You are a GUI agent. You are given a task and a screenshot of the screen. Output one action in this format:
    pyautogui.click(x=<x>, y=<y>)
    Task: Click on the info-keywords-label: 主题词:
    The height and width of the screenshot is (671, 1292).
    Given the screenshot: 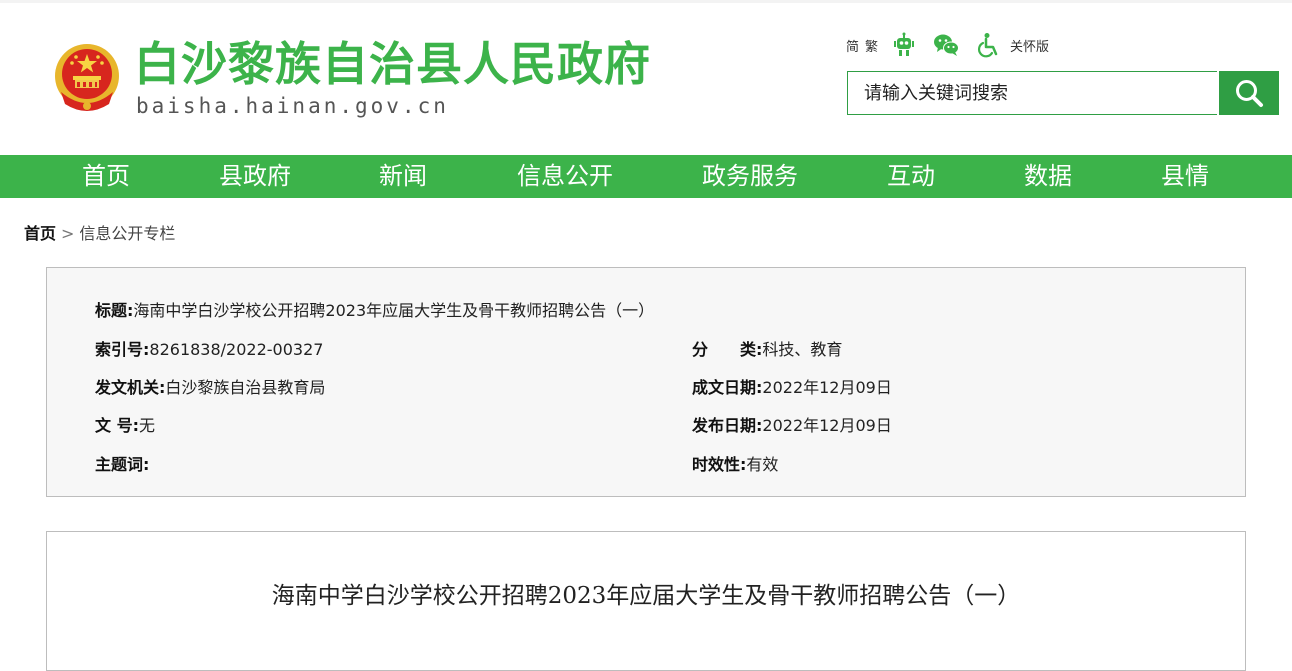 What is the action you would take?
    pyautogui.click(x=122, y=464)
    